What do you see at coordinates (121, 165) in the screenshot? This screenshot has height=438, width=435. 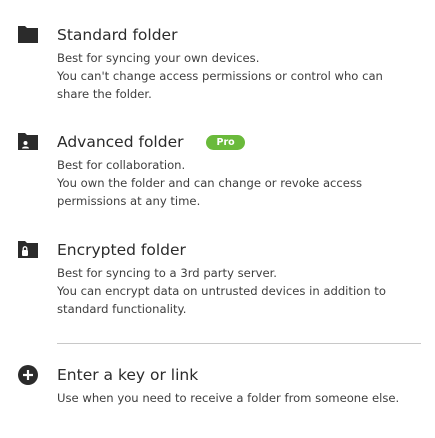 I see `description-line: Best for collaboration.` at bounding box center [121, 165].